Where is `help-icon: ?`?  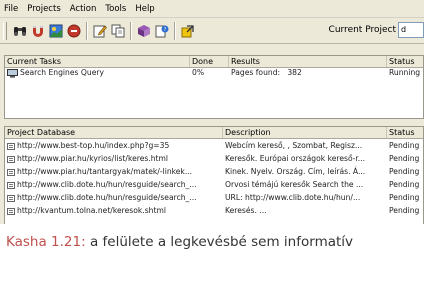
help-icon: ? is located at coordinates (161, 30).